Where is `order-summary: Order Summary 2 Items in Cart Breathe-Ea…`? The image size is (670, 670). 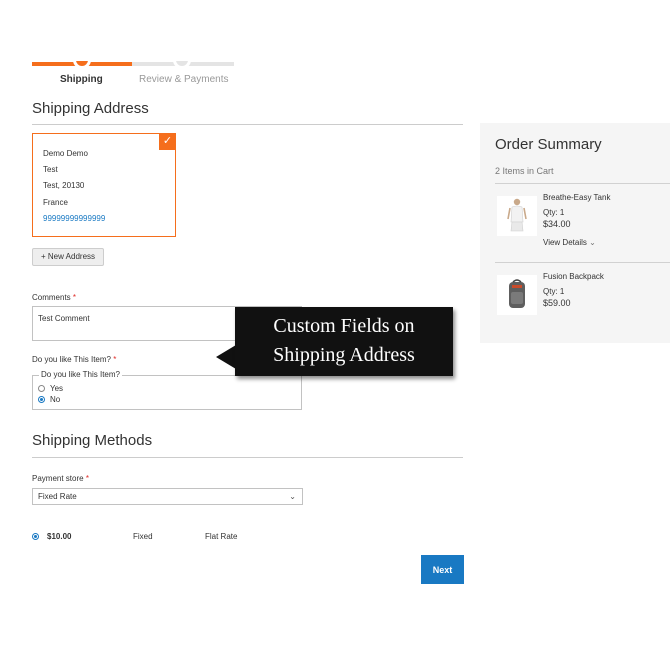
order-summary: Order Summary 2 Items in Cart Breathe-Ea… is located at coordinates (575, 233).